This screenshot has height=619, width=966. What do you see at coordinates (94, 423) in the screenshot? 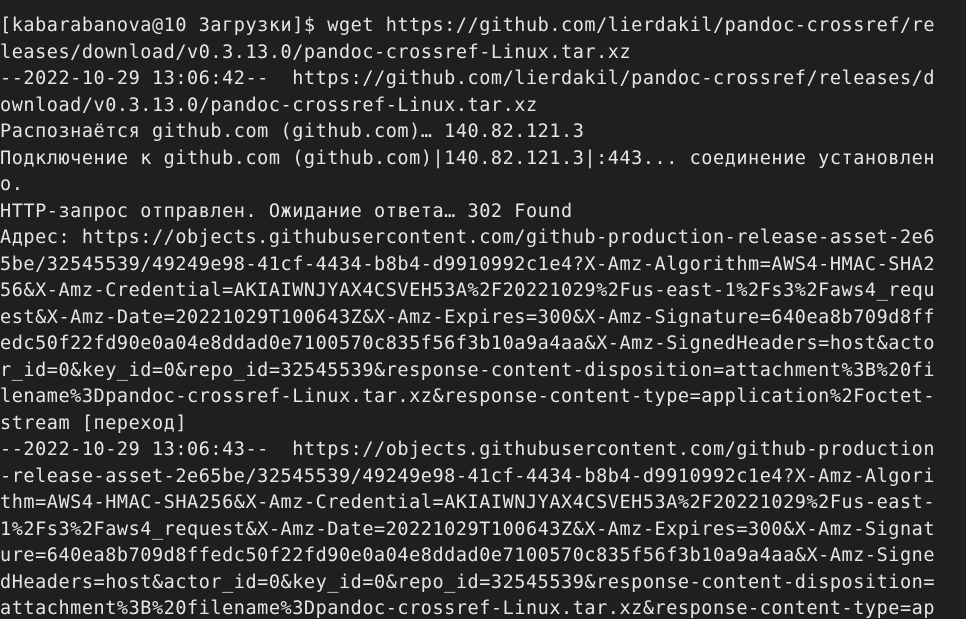
I see `terminal-line: stream [переход]` at bounding box center [94, 423].